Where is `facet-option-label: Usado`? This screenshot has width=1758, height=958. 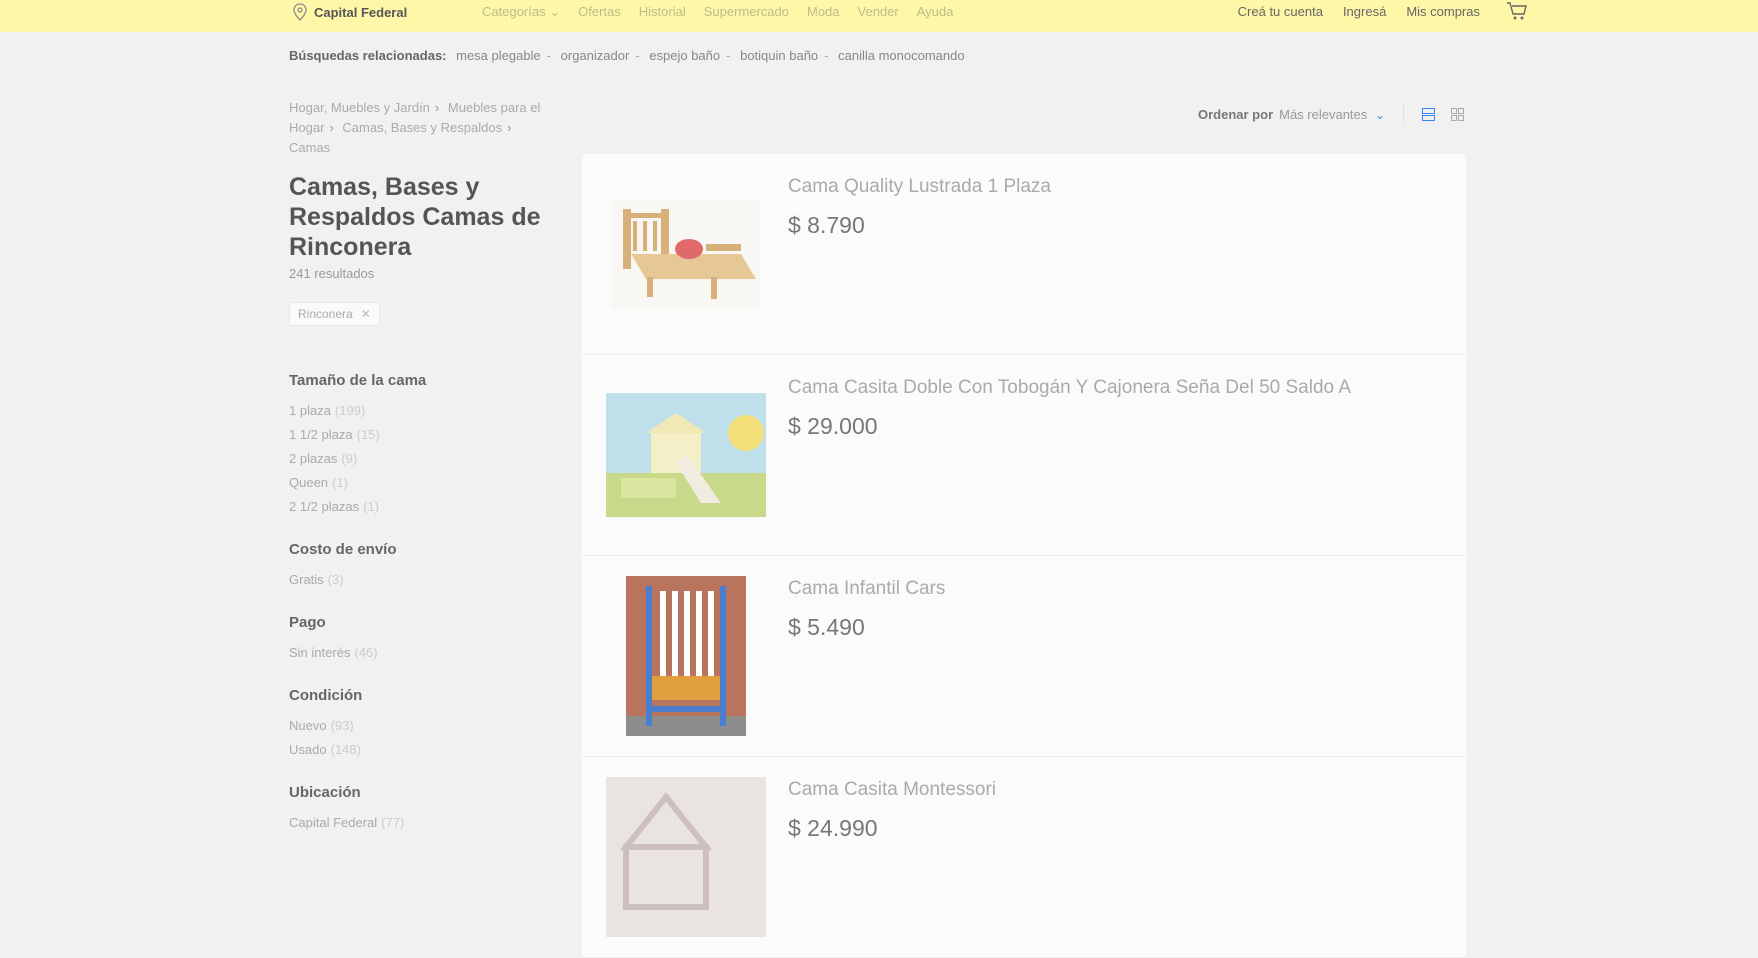
facet-option-label: Usado is located at coordinates (308, 749).